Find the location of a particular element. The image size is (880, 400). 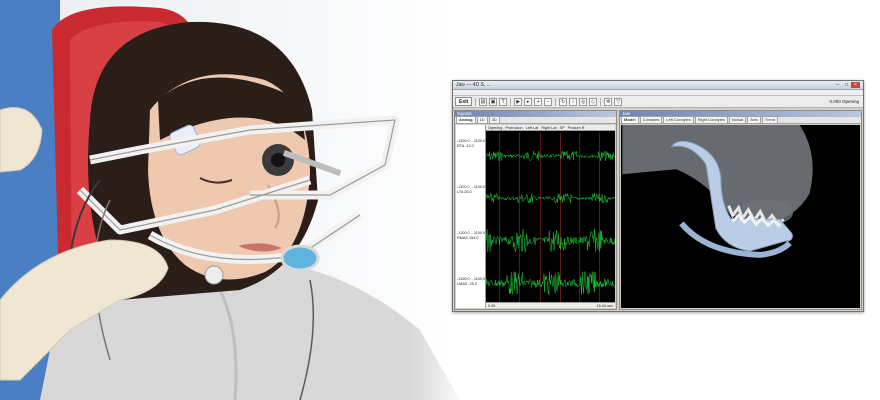

channel-name: LTA is located at coordinates (460, 191).